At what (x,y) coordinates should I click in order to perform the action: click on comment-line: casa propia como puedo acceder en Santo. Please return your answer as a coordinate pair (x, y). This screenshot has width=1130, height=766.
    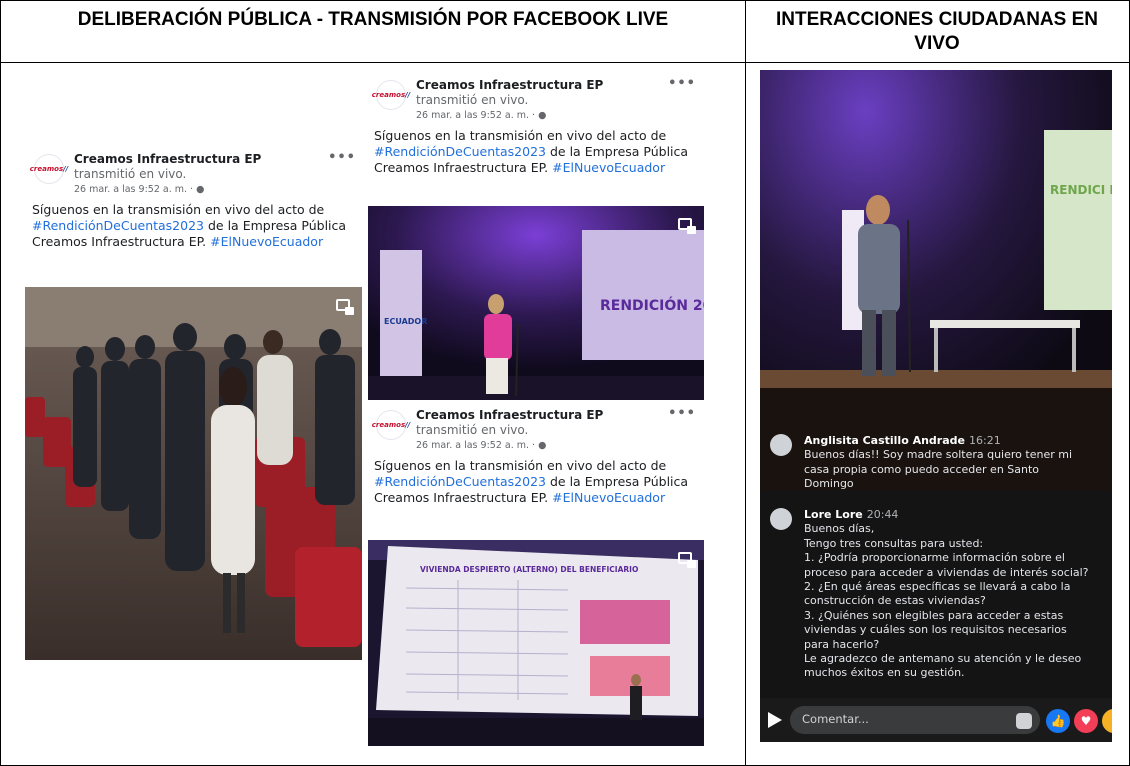
    Looking at the image, I should click on (922, 469).